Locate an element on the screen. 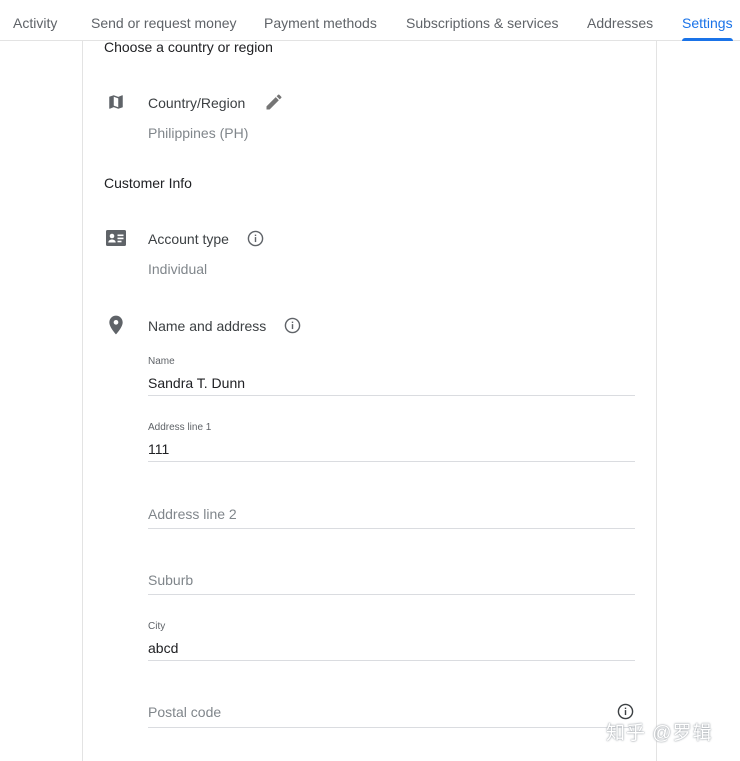 This screenshot has width=740, height=761. address-line-2-field: Address line 2 is located at coordinates (391, 500).